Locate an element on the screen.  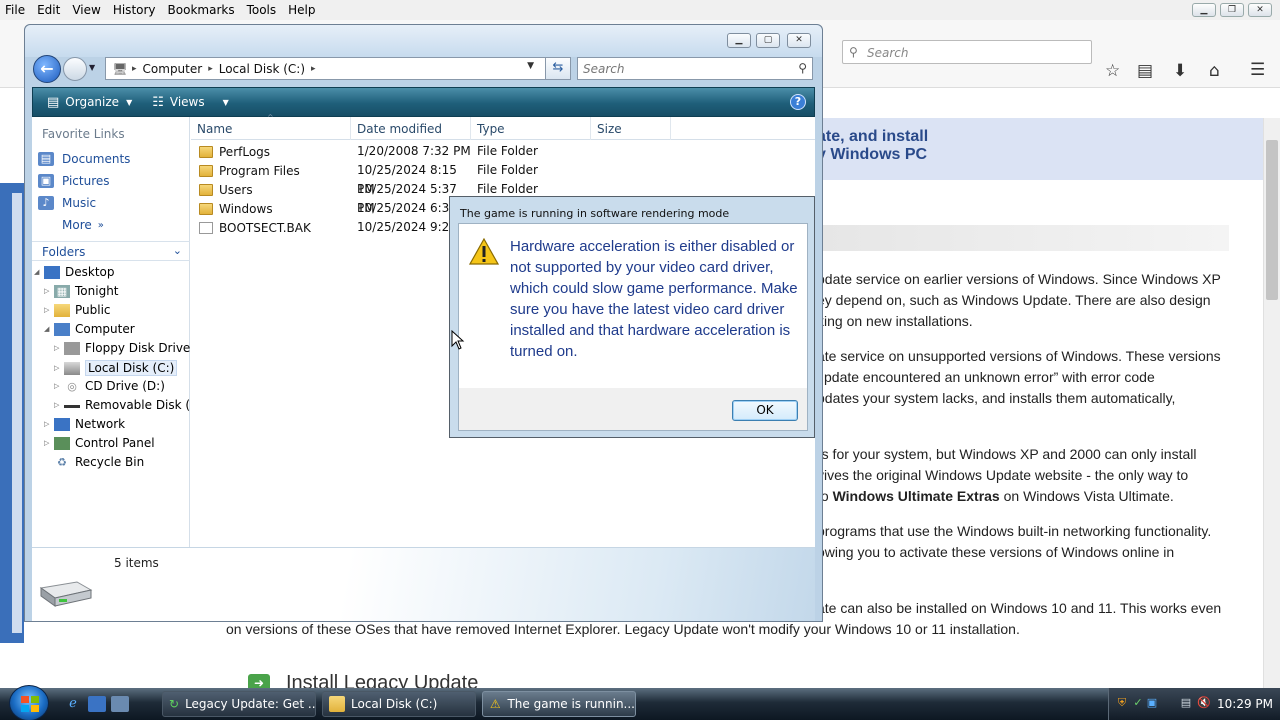
tree-item-control-panel: ▷ Control Panel is located at coordinates (99, 443).